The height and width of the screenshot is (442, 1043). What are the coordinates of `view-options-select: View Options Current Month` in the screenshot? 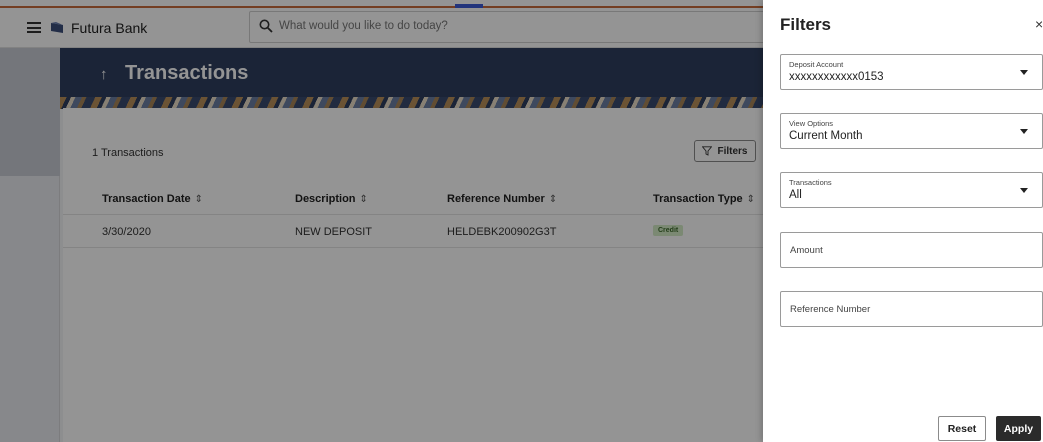 It's located at (911, 131).